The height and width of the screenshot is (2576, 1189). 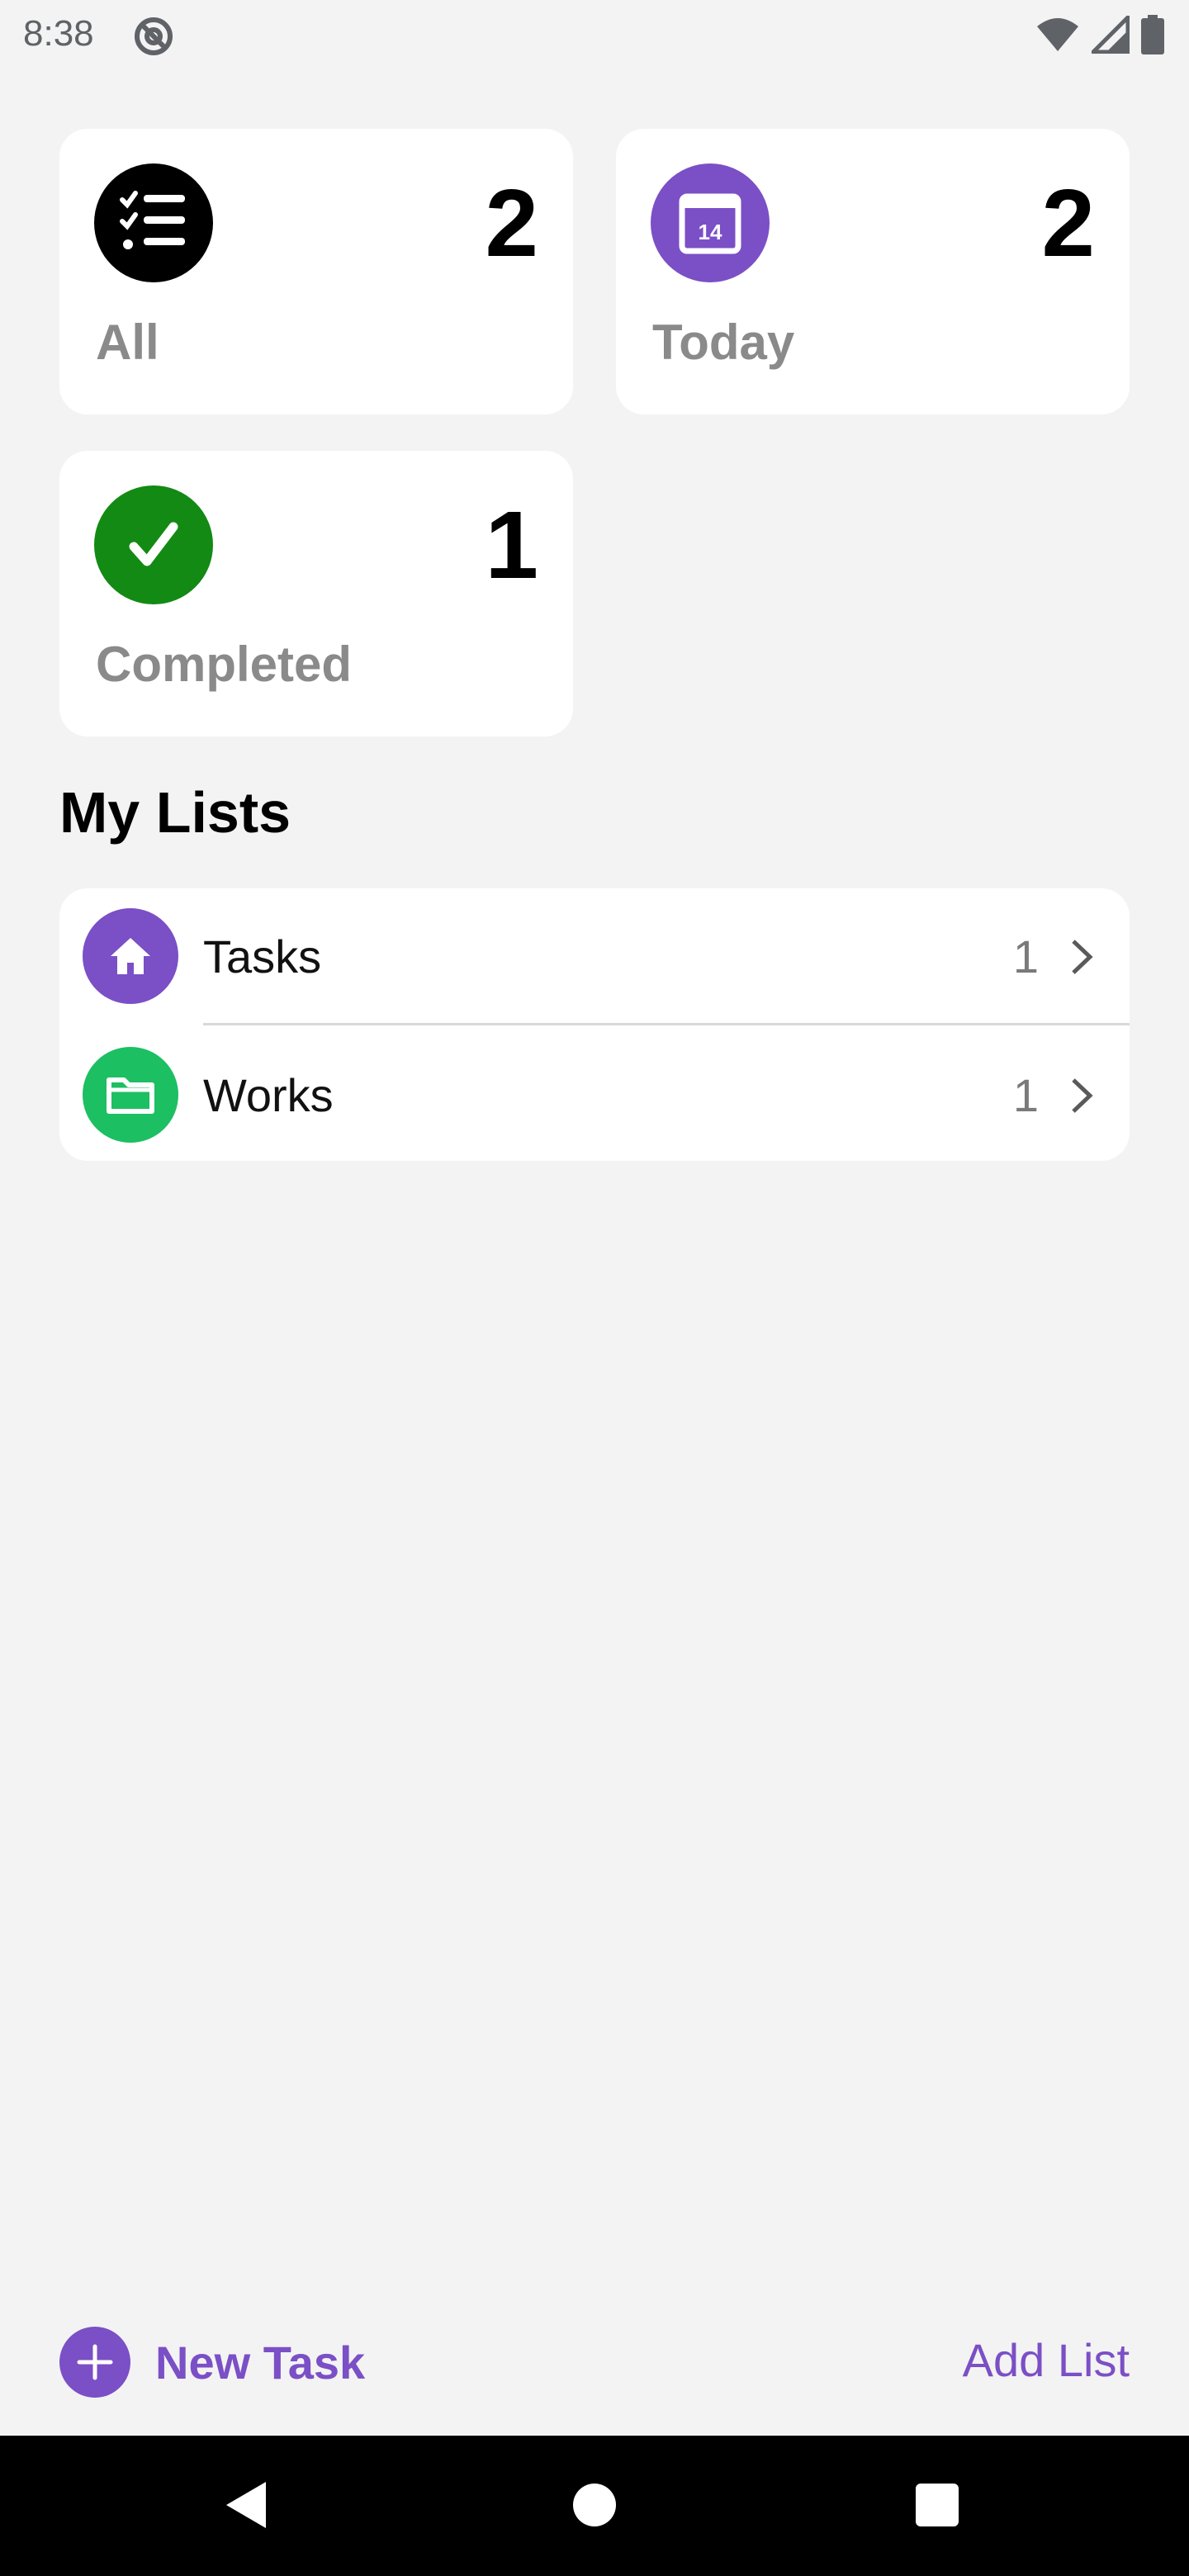 What do you see at coordinates (58, 33) in the screenshot?
I see `status-time: 8:38` at bounding box center [58, 33].